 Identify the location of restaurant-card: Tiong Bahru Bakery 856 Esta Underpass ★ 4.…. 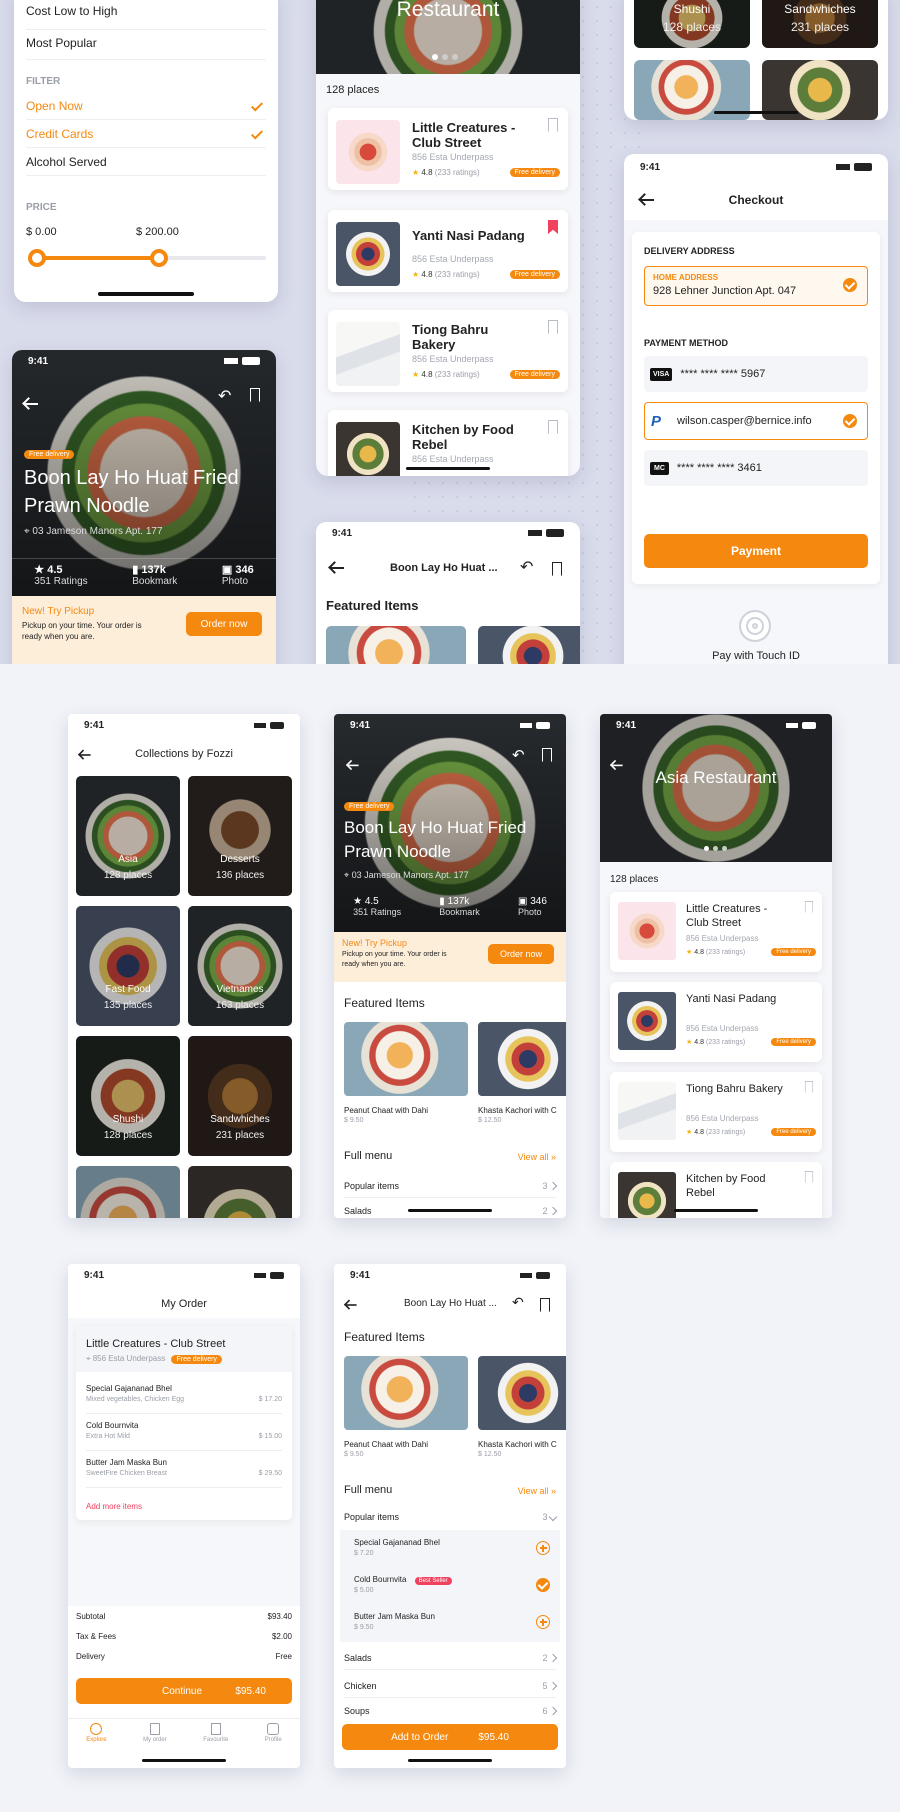
(716, 1112).